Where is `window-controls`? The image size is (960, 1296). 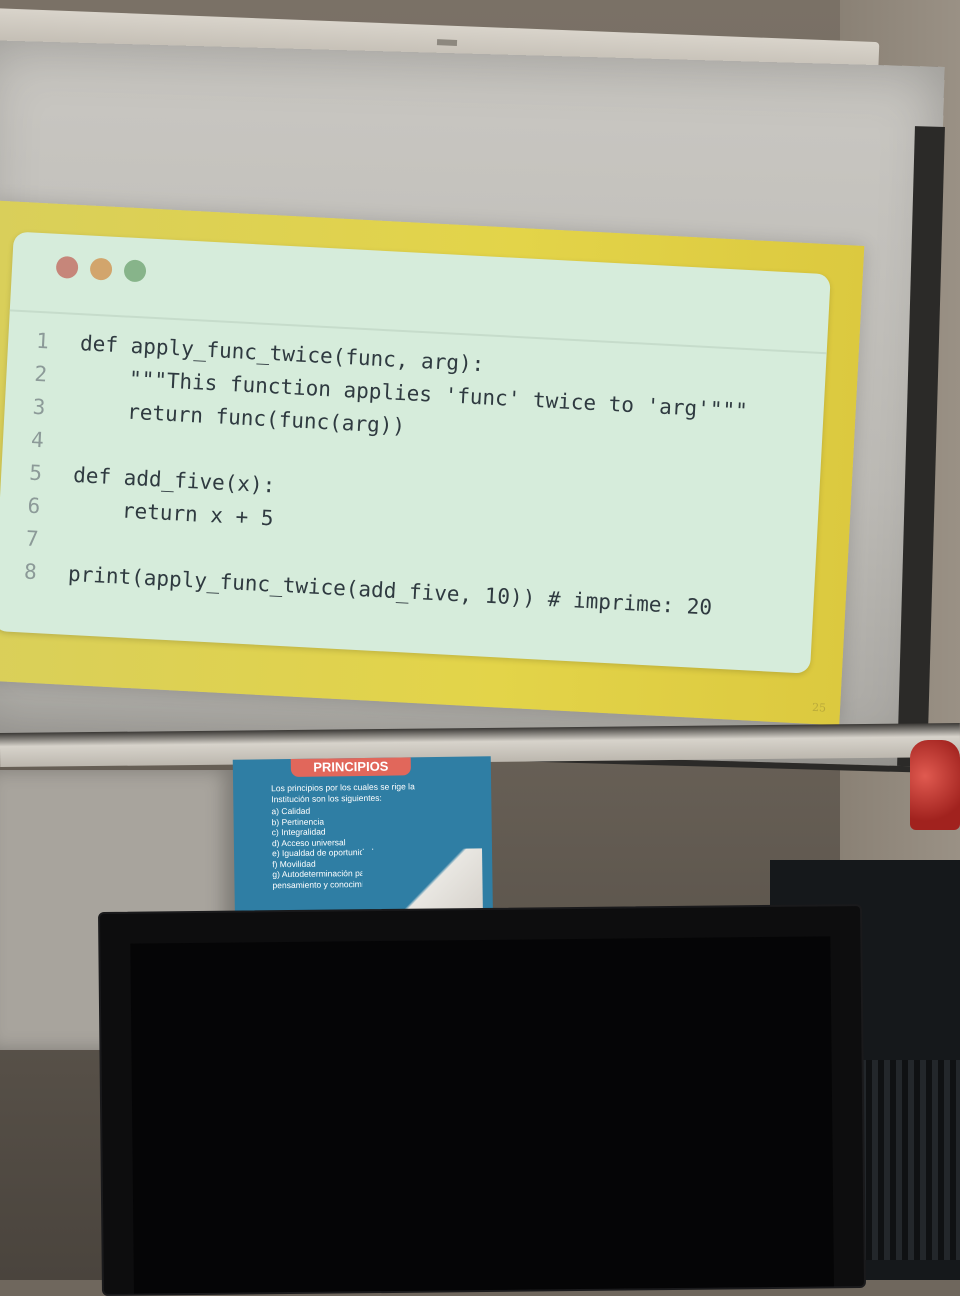
window-controls is located at coordinates (101, 269).